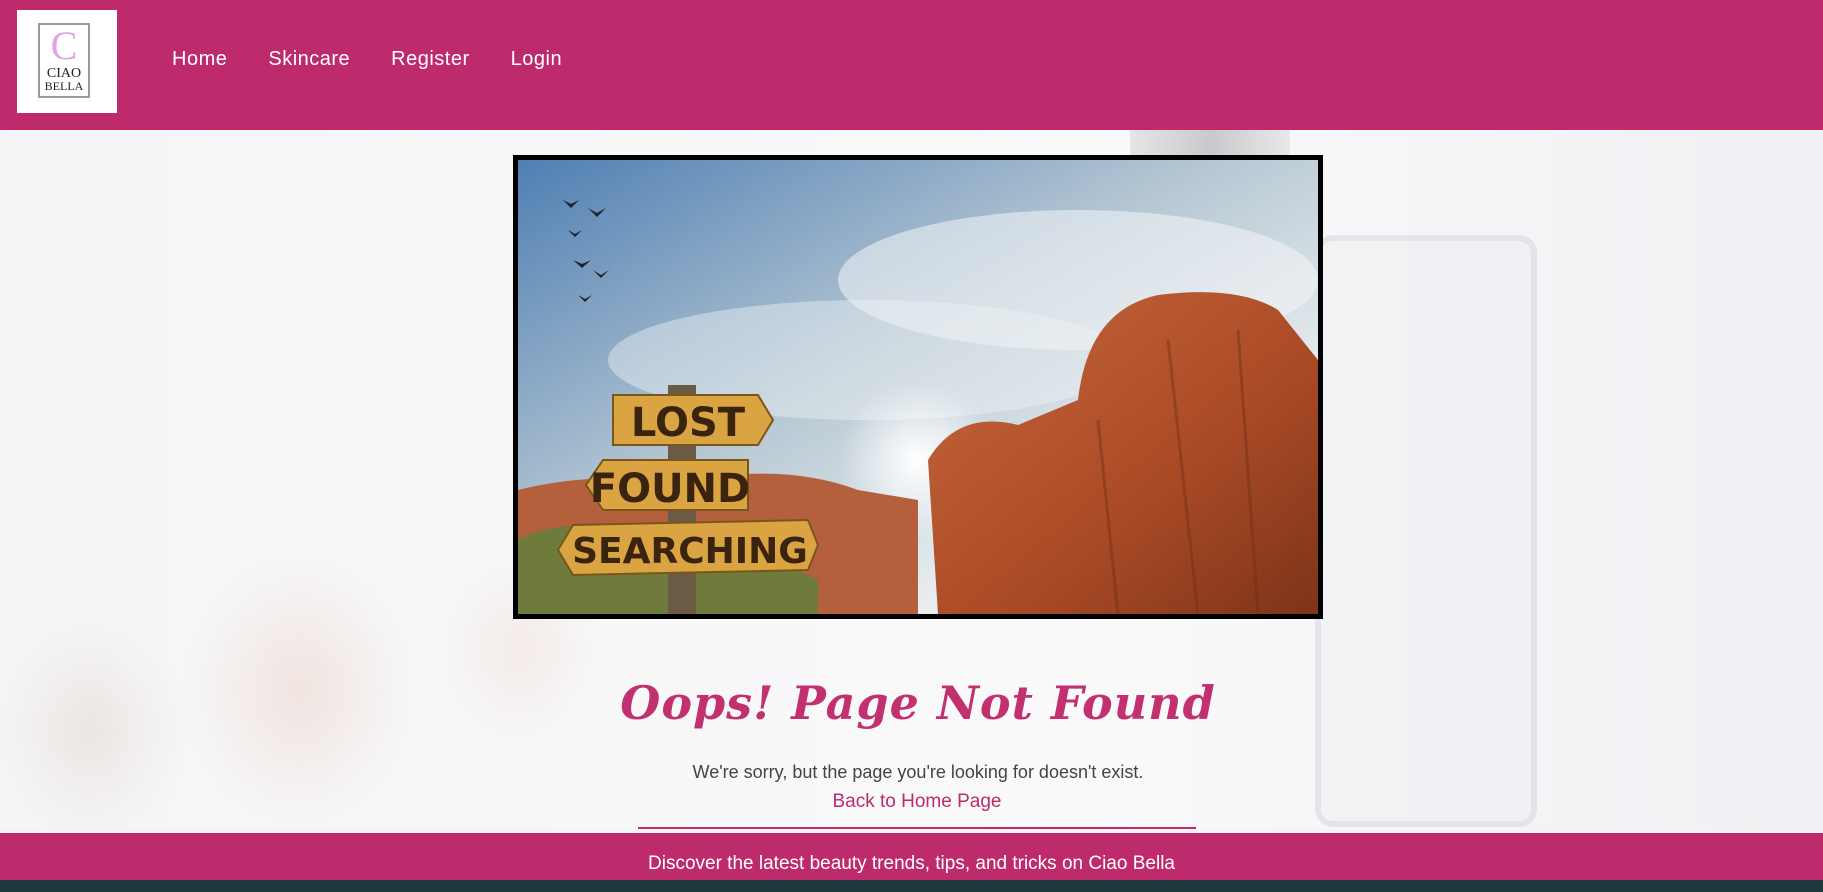 The height and width of the screenshot is (892, 1823). I want to click on background-bottle, so click(1426, 531).